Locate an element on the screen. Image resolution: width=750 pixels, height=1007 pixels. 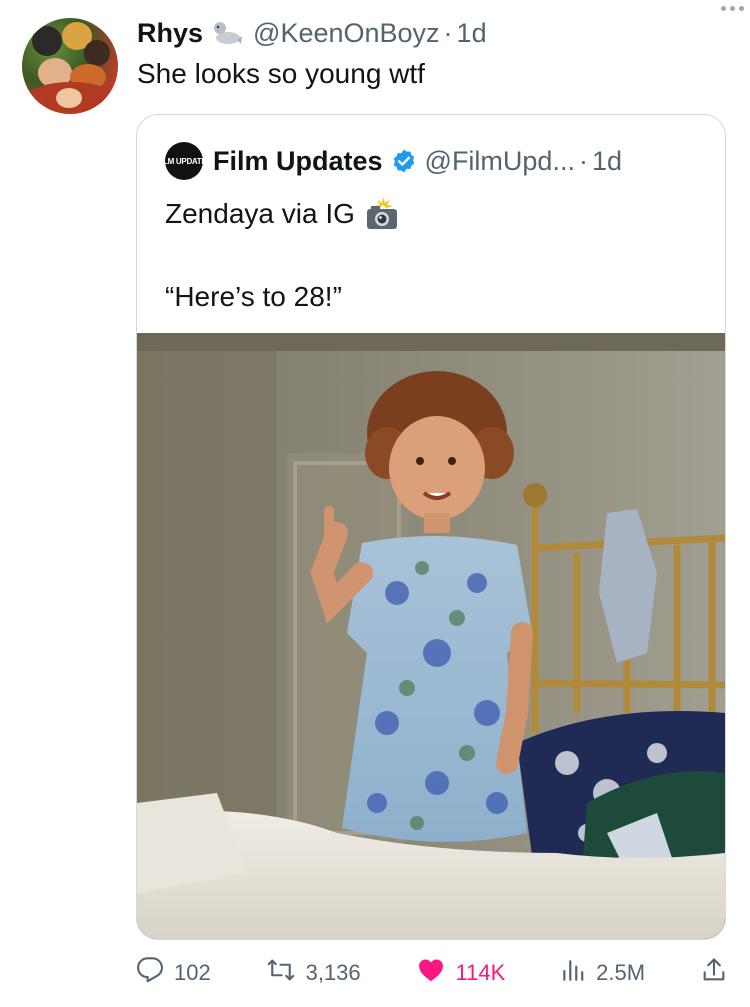
more-icon is located at coordinates (732, 8).